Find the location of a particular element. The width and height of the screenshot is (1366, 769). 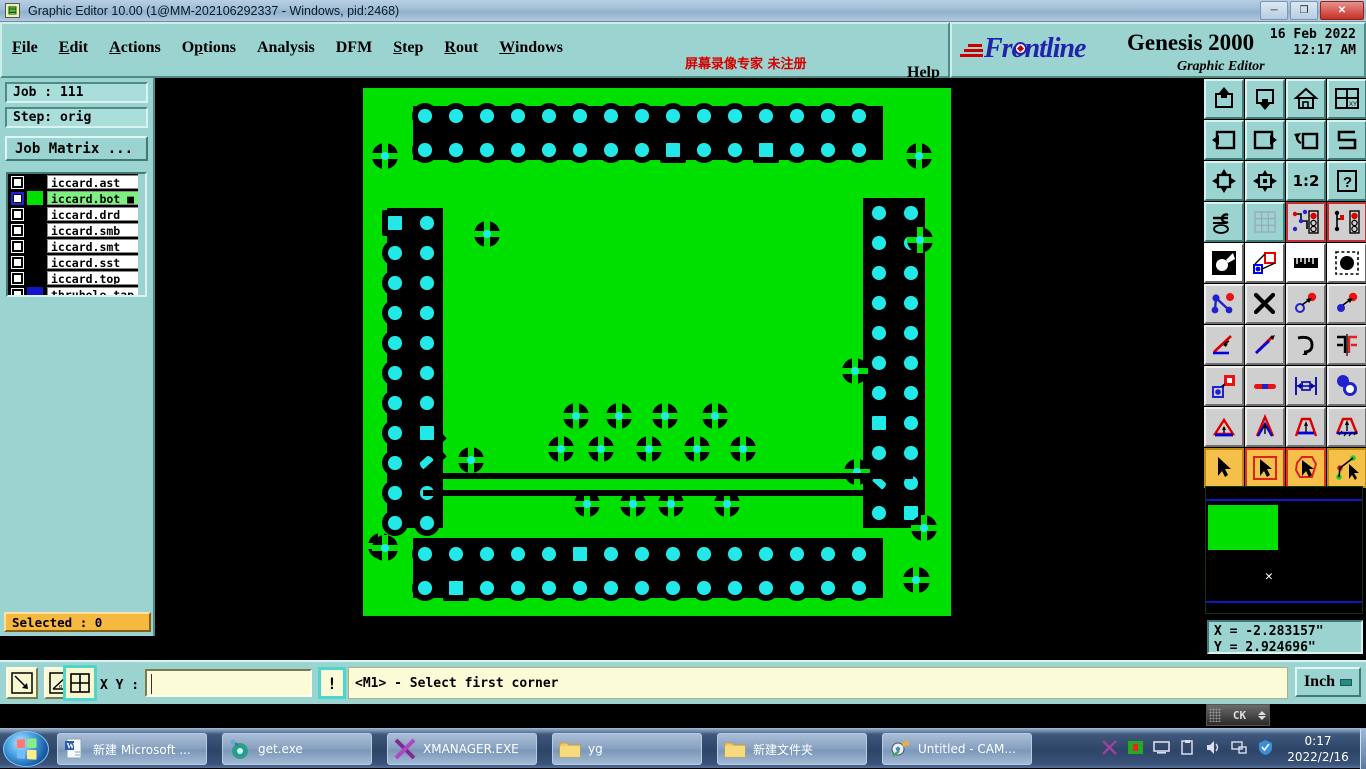

network-icon is located at coordinates (1239, 747).